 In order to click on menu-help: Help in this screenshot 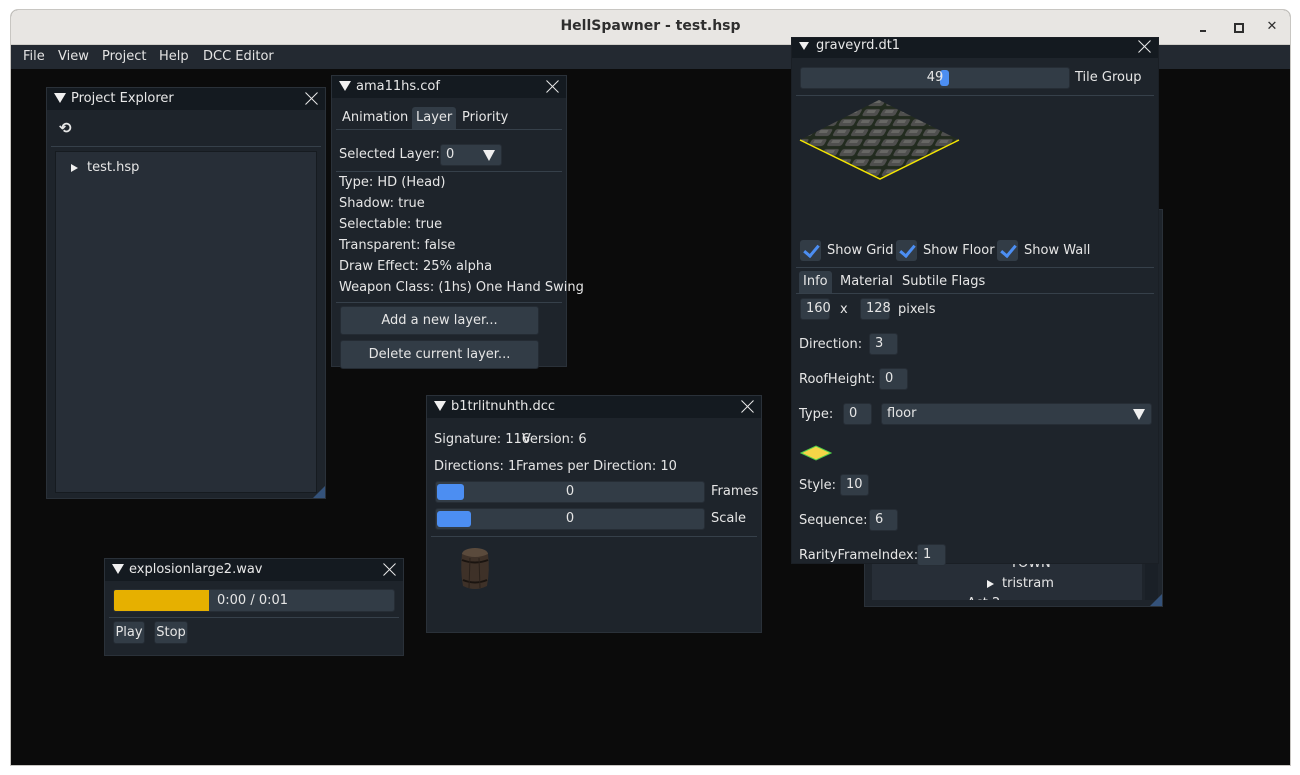, I will do `click(174, 56)`.